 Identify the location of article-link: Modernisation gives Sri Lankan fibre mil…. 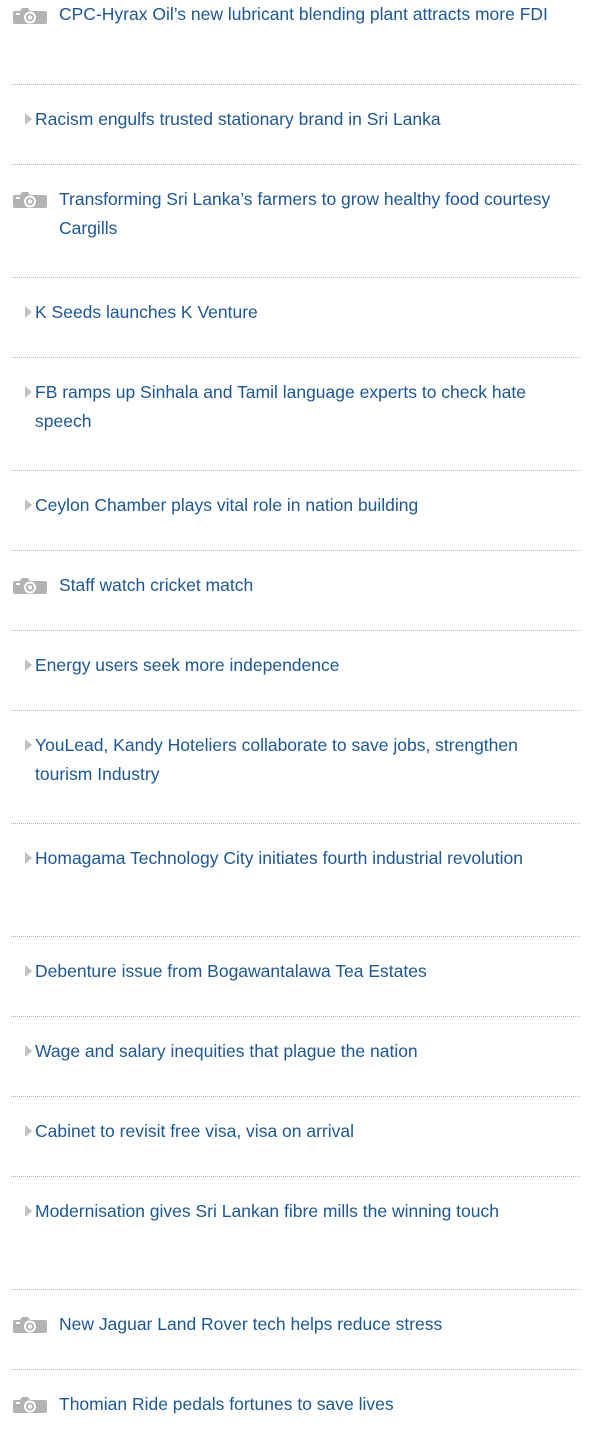
(307, 1211).